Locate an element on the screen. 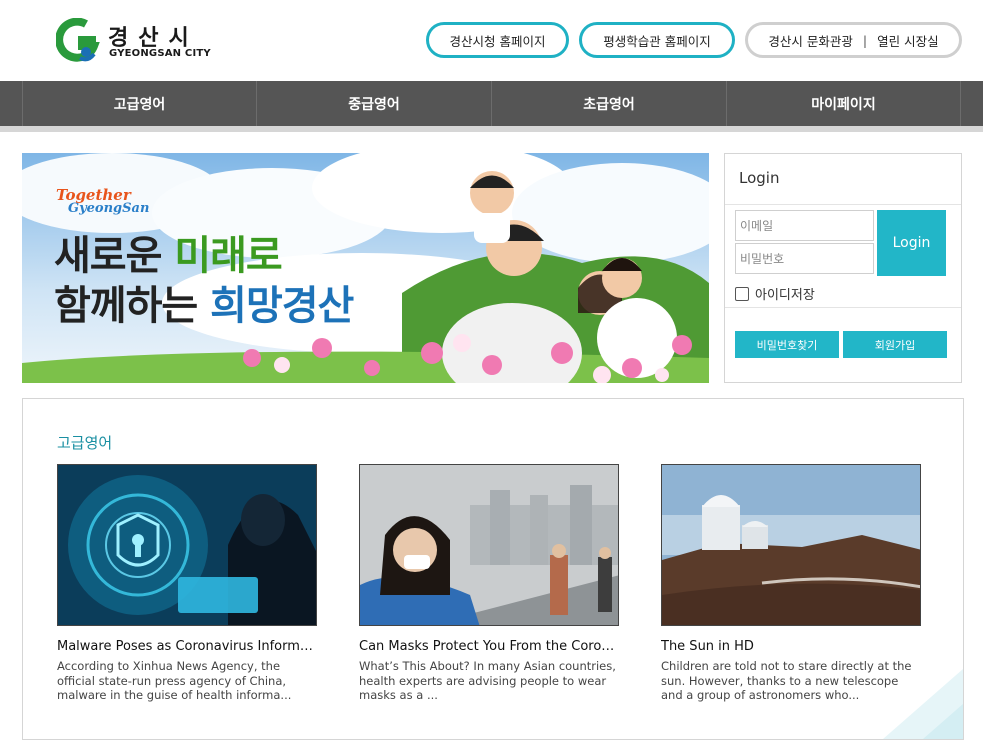 Image resolution: width=983 pixels, height=754 pixels. slogan-1b: 미래로 is located at coordinates (228, 256).